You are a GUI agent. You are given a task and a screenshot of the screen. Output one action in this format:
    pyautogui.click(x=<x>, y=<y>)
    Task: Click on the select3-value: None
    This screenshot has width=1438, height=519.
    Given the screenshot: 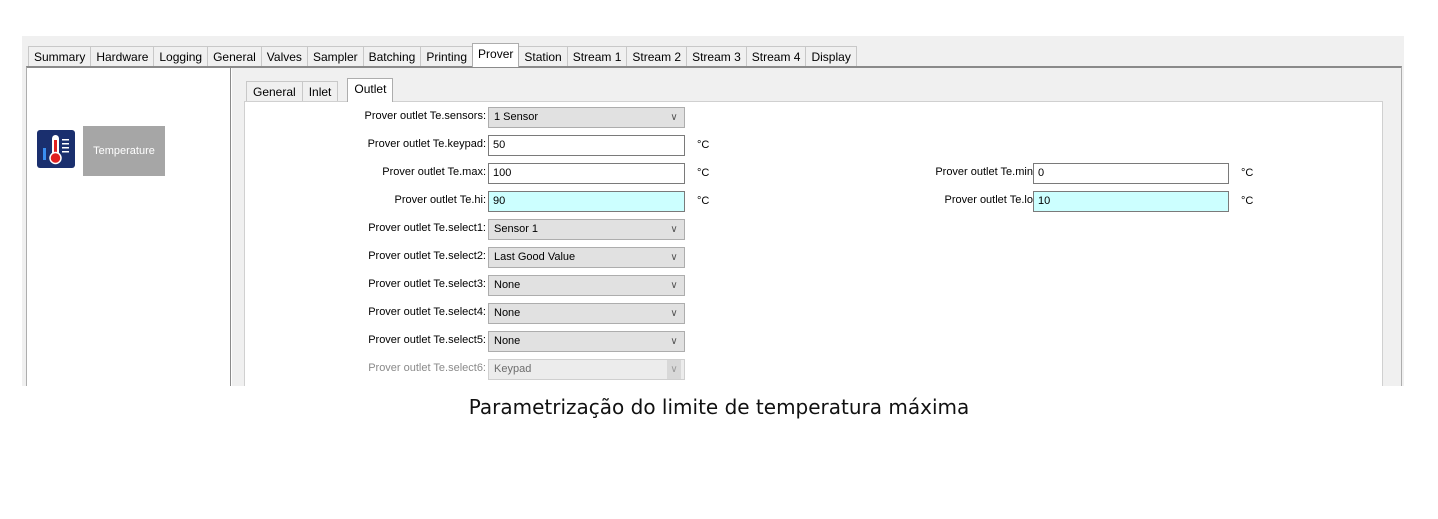 What is the action you would take?
    pyautogui.click(x=507, y=285)
    